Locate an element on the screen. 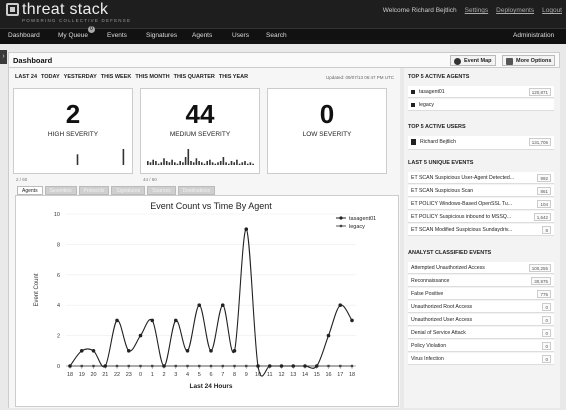 Image resolution: width=566 pixels, height=410 pixels. classified-row: Policy Violation 0 is located at coordinates (481, 346).